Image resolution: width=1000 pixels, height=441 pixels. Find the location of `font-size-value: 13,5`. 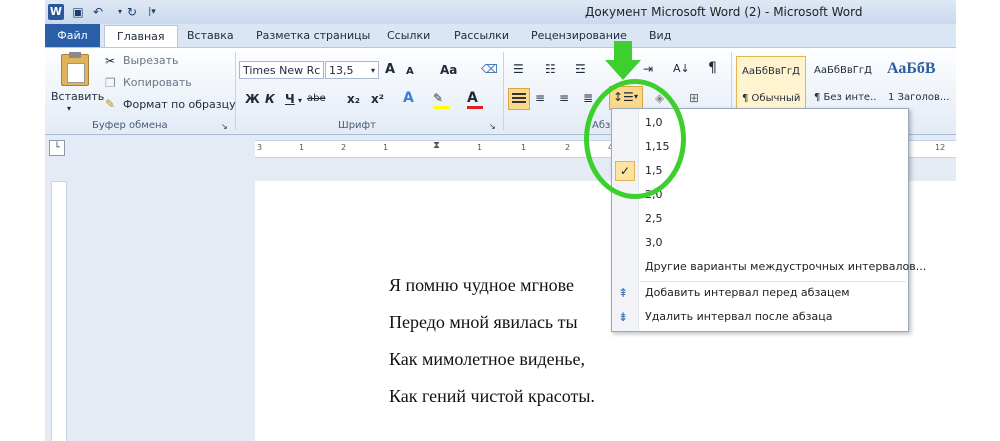

font-size-value: 13,5 is located at coordinates (341, 70).